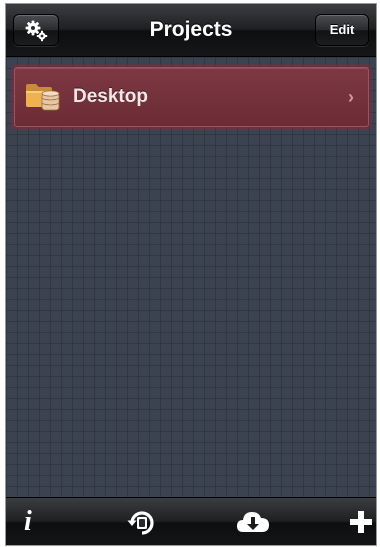  I want to click on info-icon: i, so click(28, 521).